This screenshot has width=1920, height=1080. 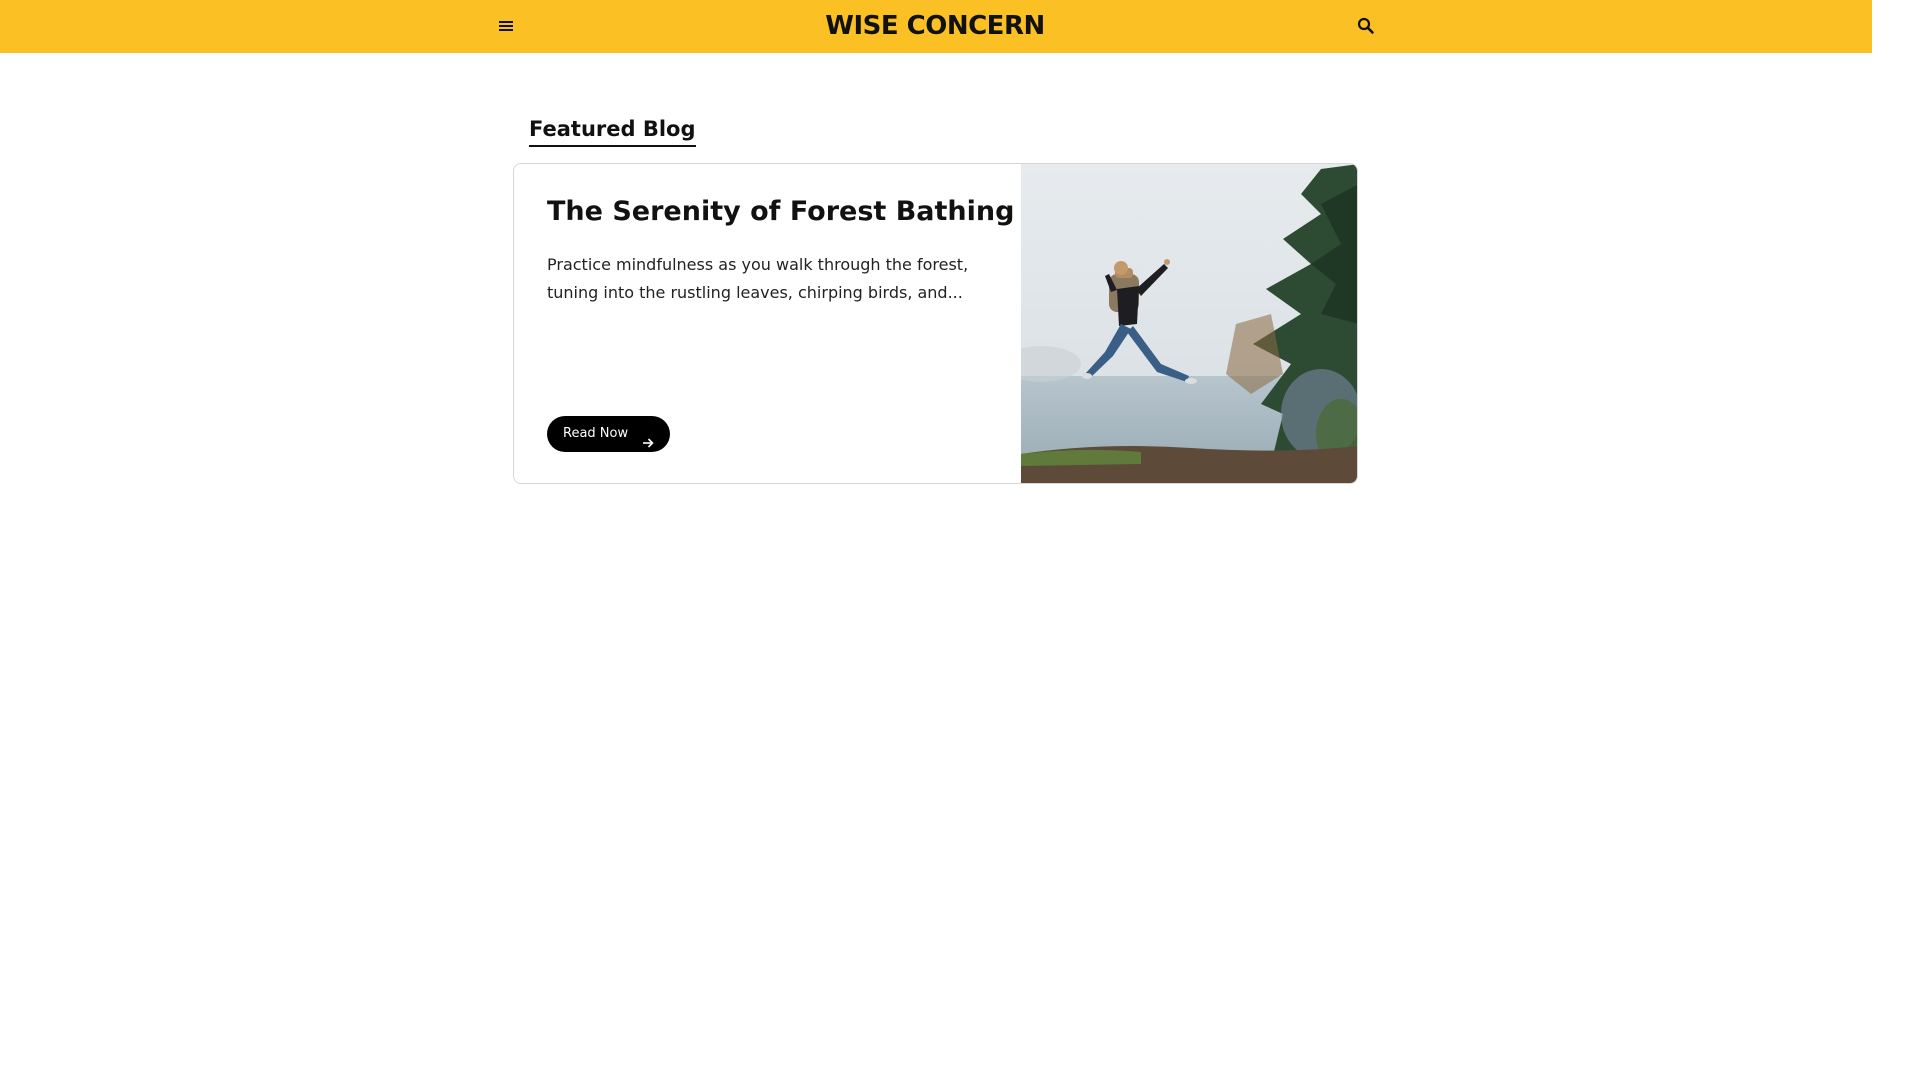 What do you see at coordinates (780, 212) in the screenshot?
I see `blog-post-title: The Serenity of Forest Bathing` at bounding box center [780, 212].